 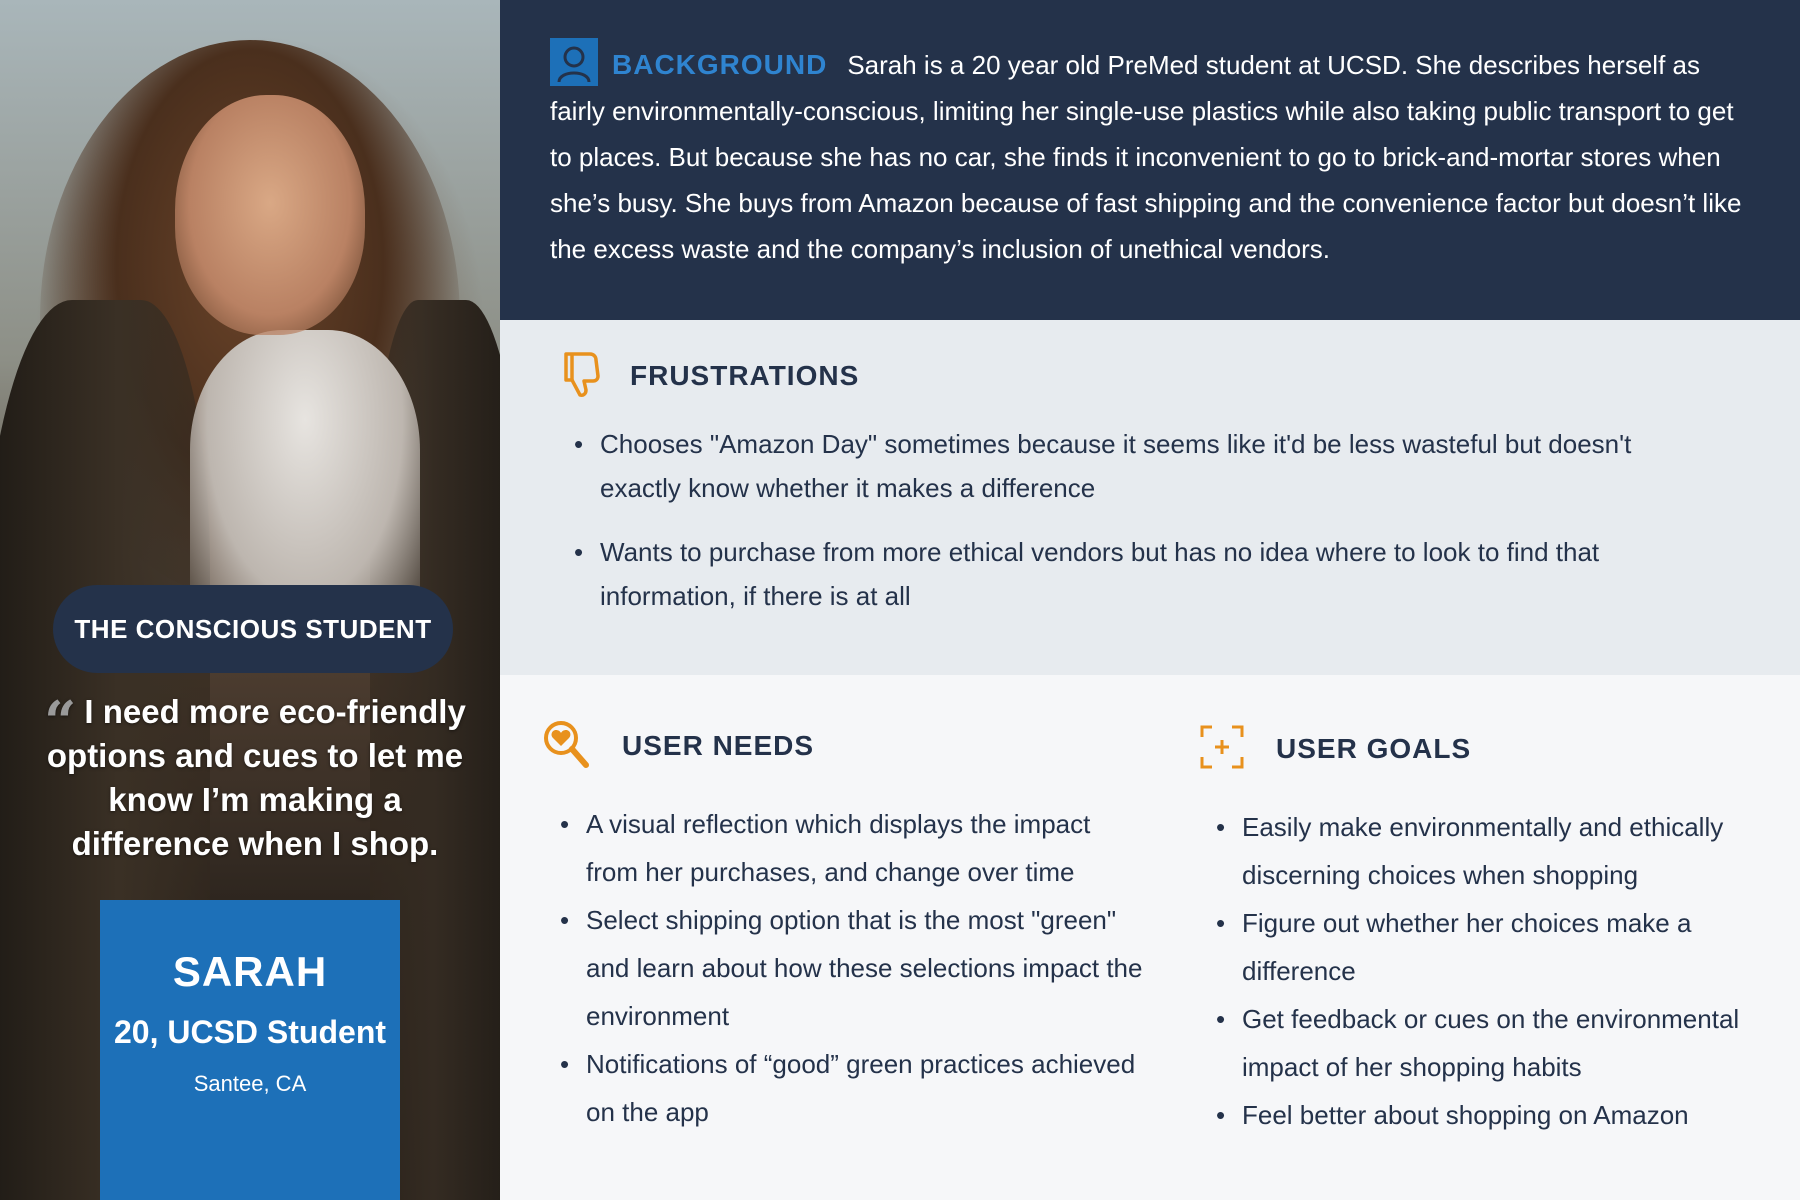 I want to click on persona-name-card: SARAH 20, UCSD Student Santee, CA, so click(x=250, y=1050).